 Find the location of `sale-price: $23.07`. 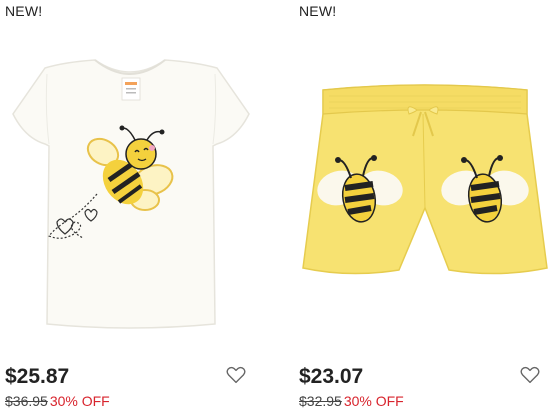

sale-price: $23.07 is located at coordinates (331, 376).